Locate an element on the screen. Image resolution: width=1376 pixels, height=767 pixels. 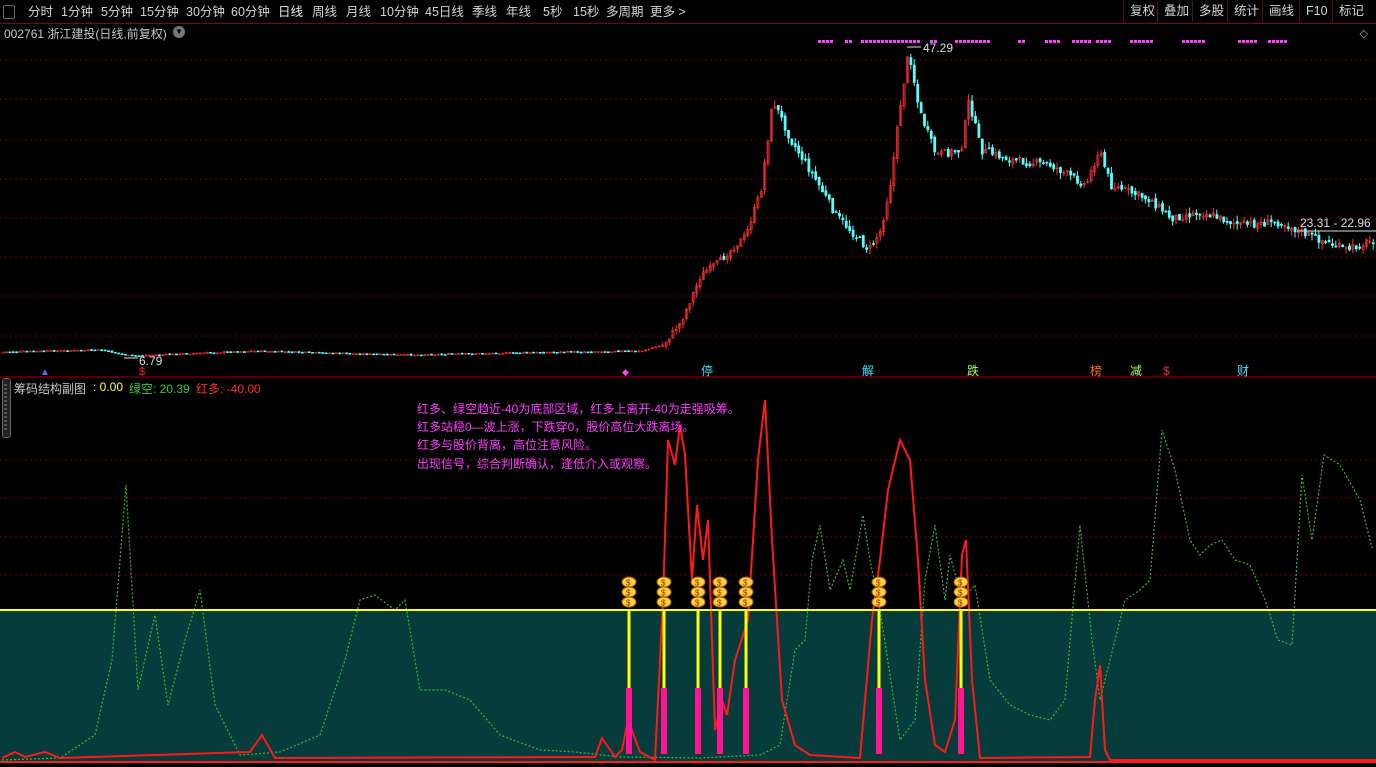
indicator-name: 筹码结构副图 is located at coordinates (50, 388).